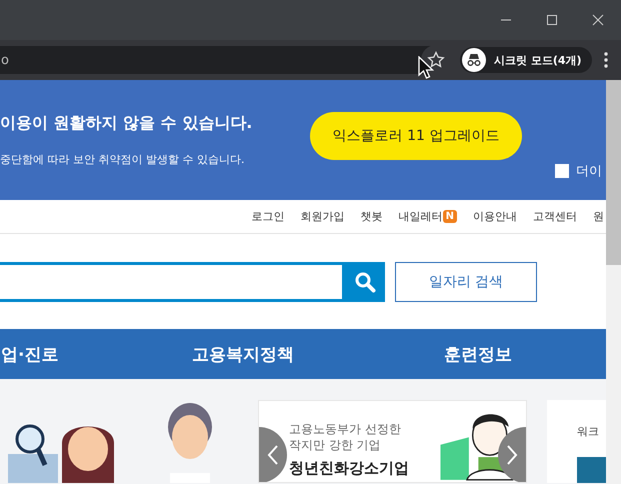 The height and width of the screenshot is (484, 621). What do you see at coordinates (598, 20) in the screenshot?
I see `close-icon` at bounding box center [598, 20].